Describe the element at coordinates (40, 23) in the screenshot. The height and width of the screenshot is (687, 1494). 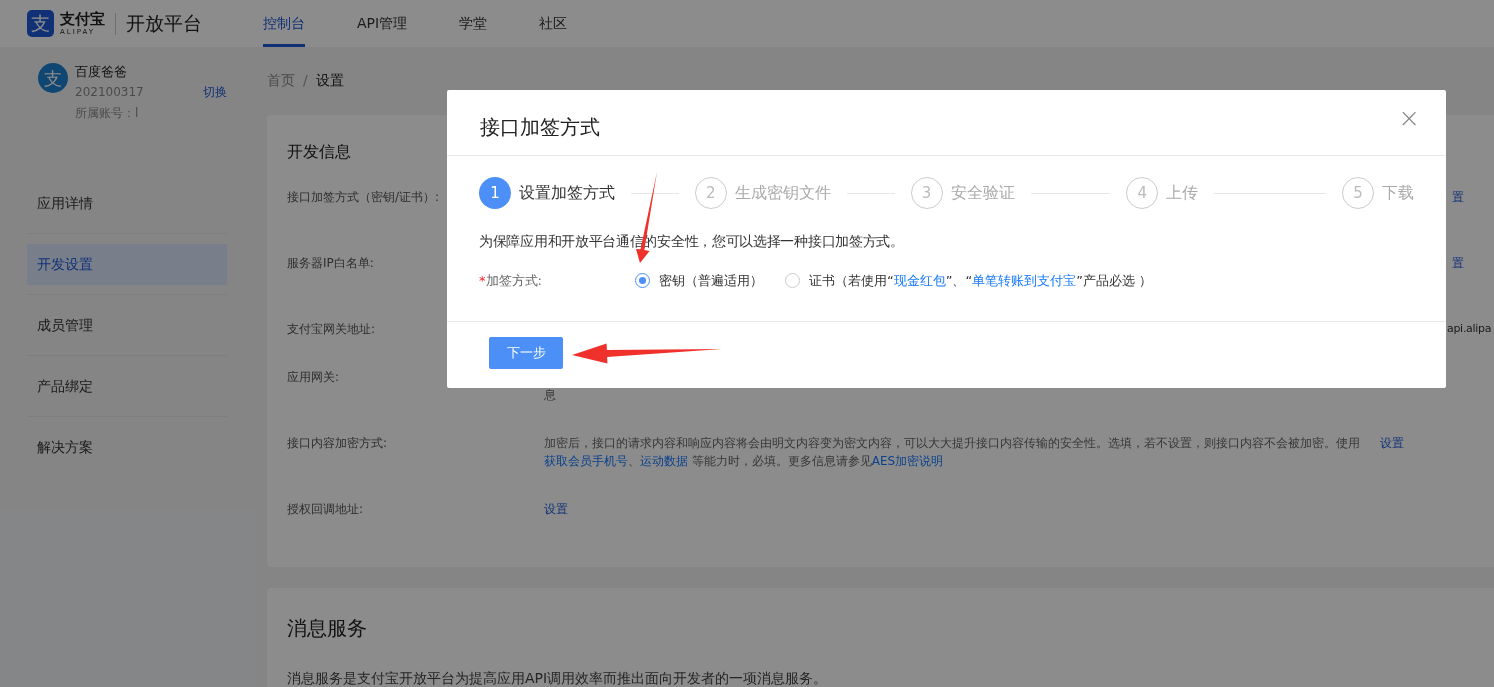
I see `logo-mark: 支` at that location.